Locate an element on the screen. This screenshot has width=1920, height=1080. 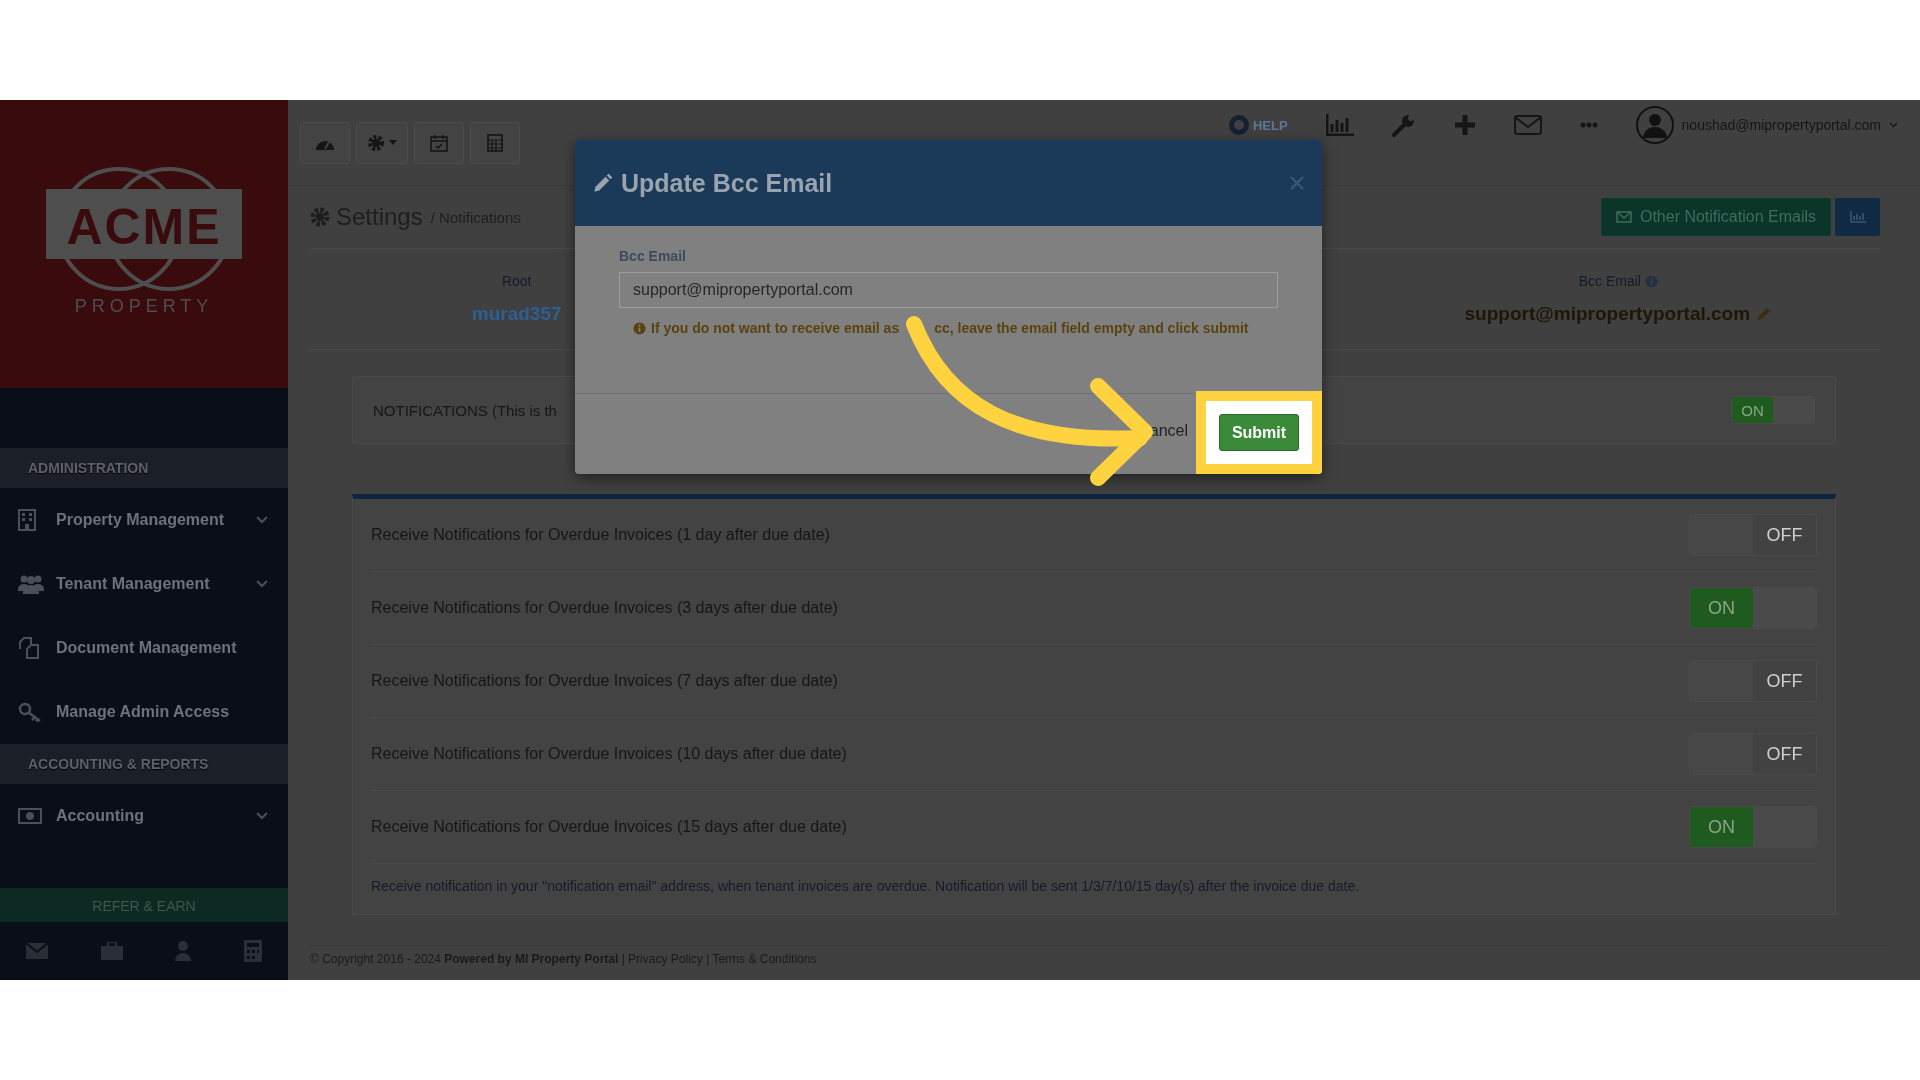
building-icon is located at coordinates (27, 520).